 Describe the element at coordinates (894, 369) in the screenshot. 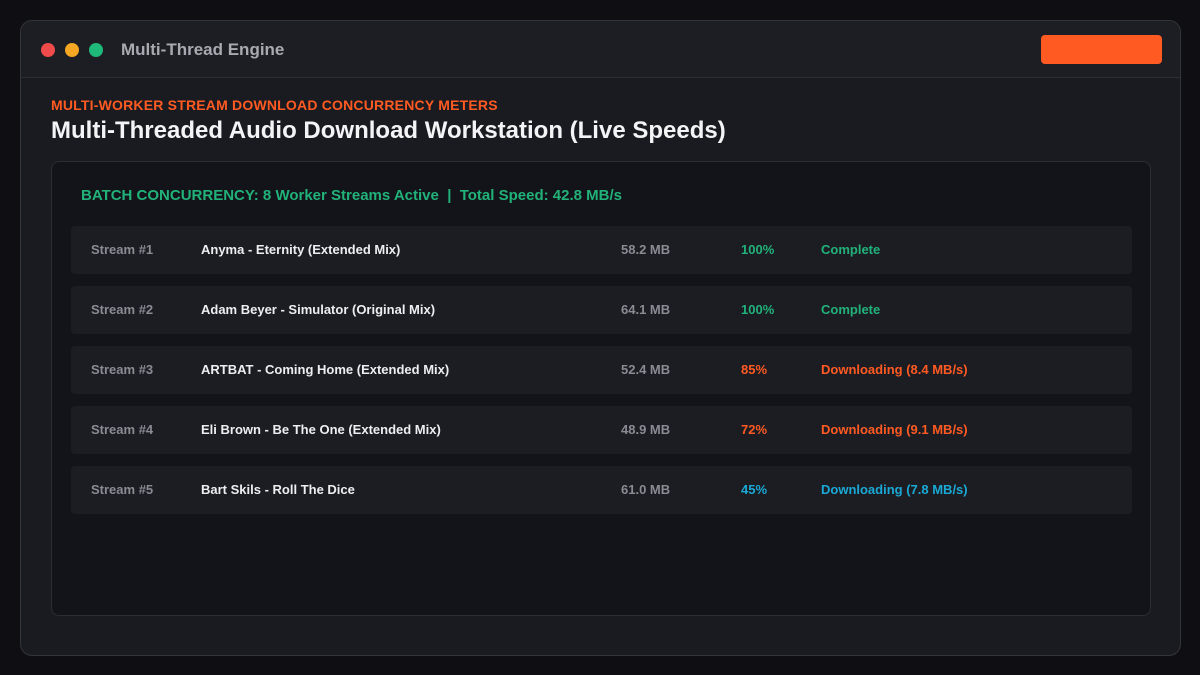

I see `stream-status: Downloading (8.4 MB/s)` at that location.